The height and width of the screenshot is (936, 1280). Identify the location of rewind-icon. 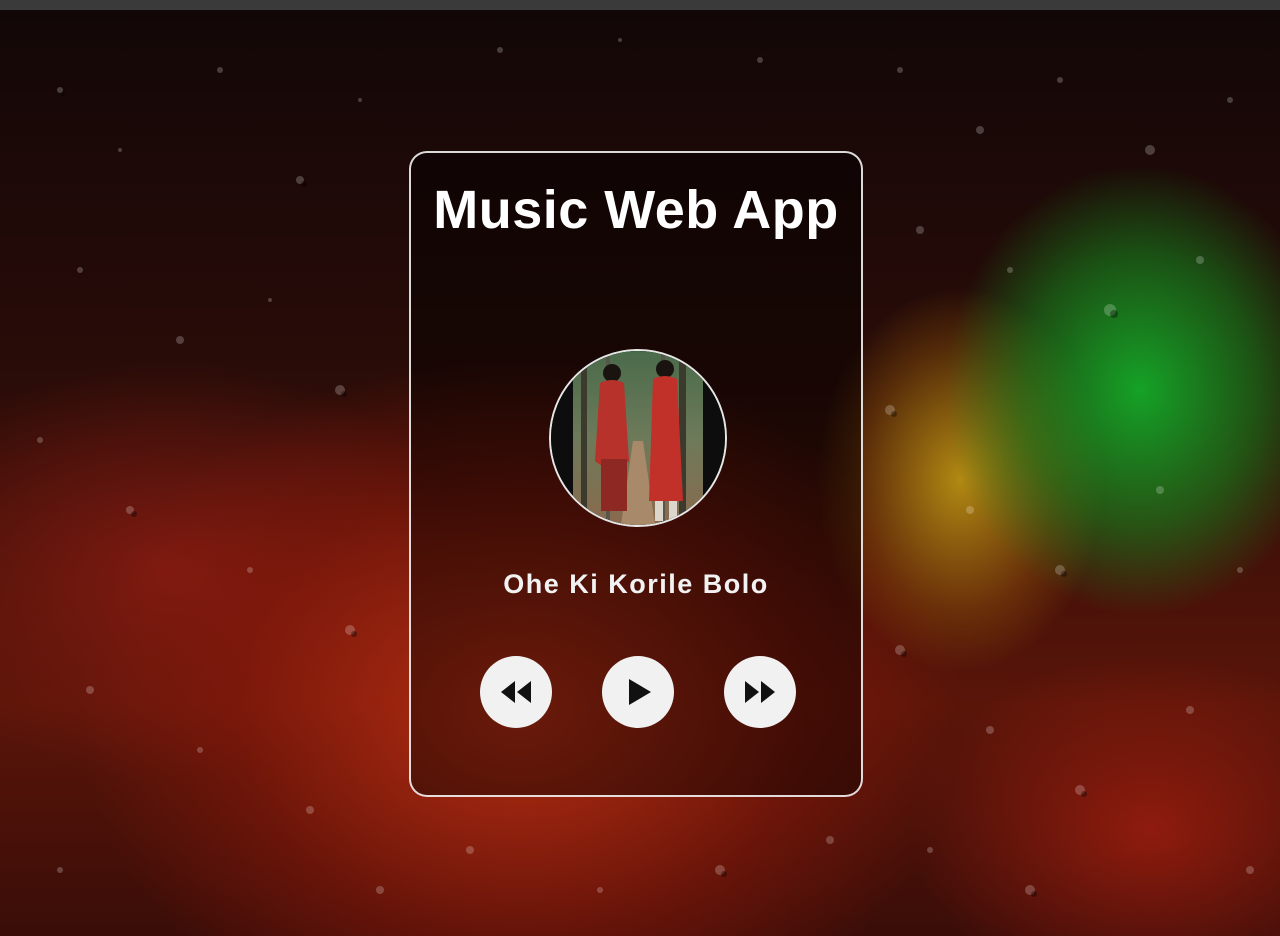
(516, 692).